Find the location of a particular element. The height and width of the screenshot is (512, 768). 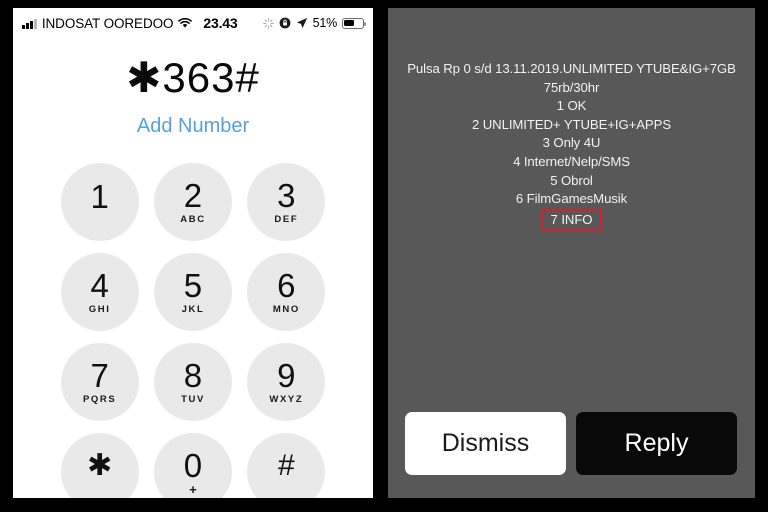

keypad-key-4: 4 GHI is located at coordinates (99, 292).